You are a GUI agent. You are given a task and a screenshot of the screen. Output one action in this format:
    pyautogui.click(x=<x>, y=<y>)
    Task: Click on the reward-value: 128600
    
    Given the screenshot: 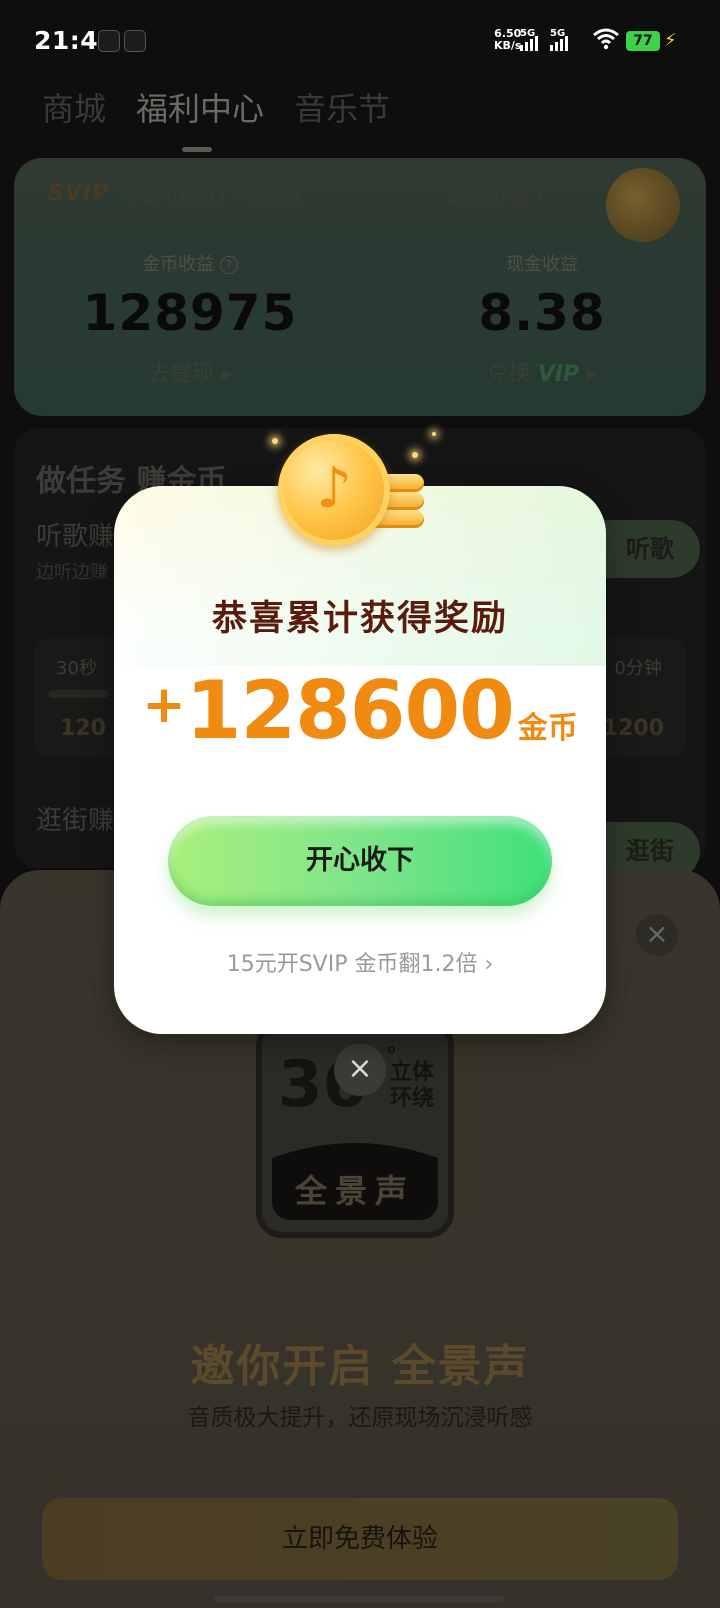 What is the action you would take?
    pyautogui.click(x=350, y=710)
    